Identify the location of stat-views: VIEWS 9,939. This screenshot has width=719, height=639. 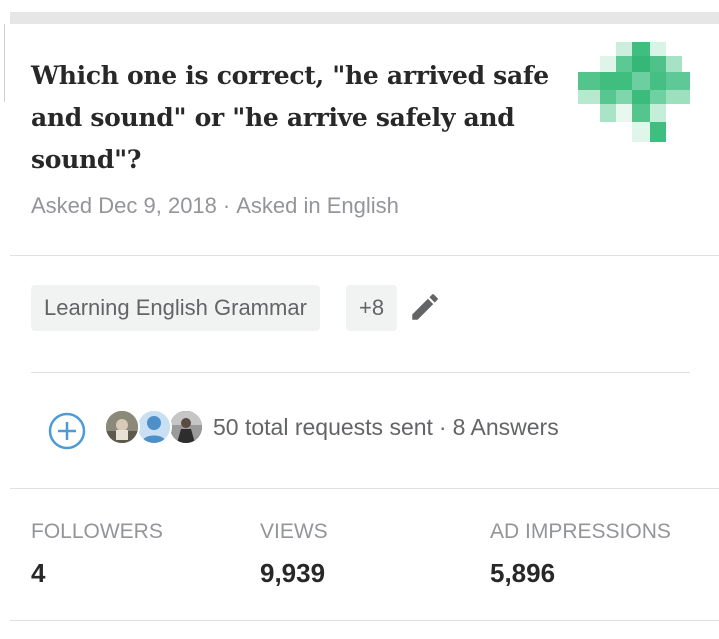
(294, 554).